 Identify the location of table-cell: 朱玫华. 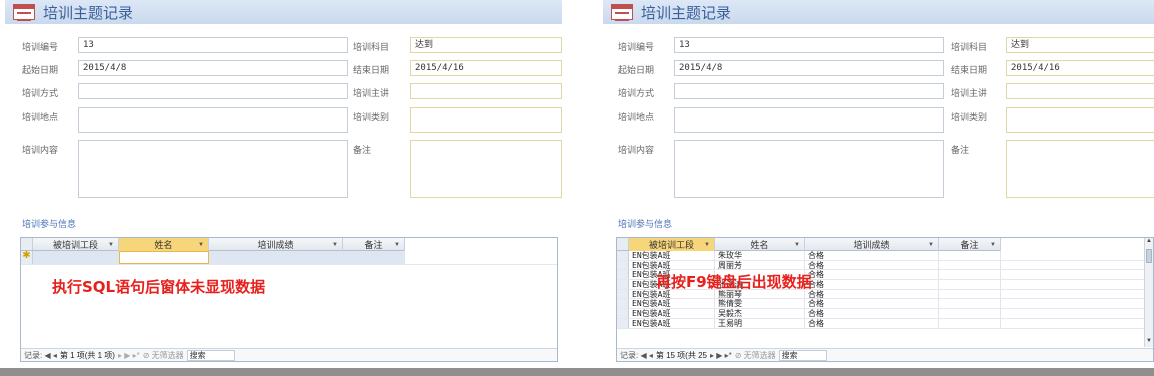
(760, 255).